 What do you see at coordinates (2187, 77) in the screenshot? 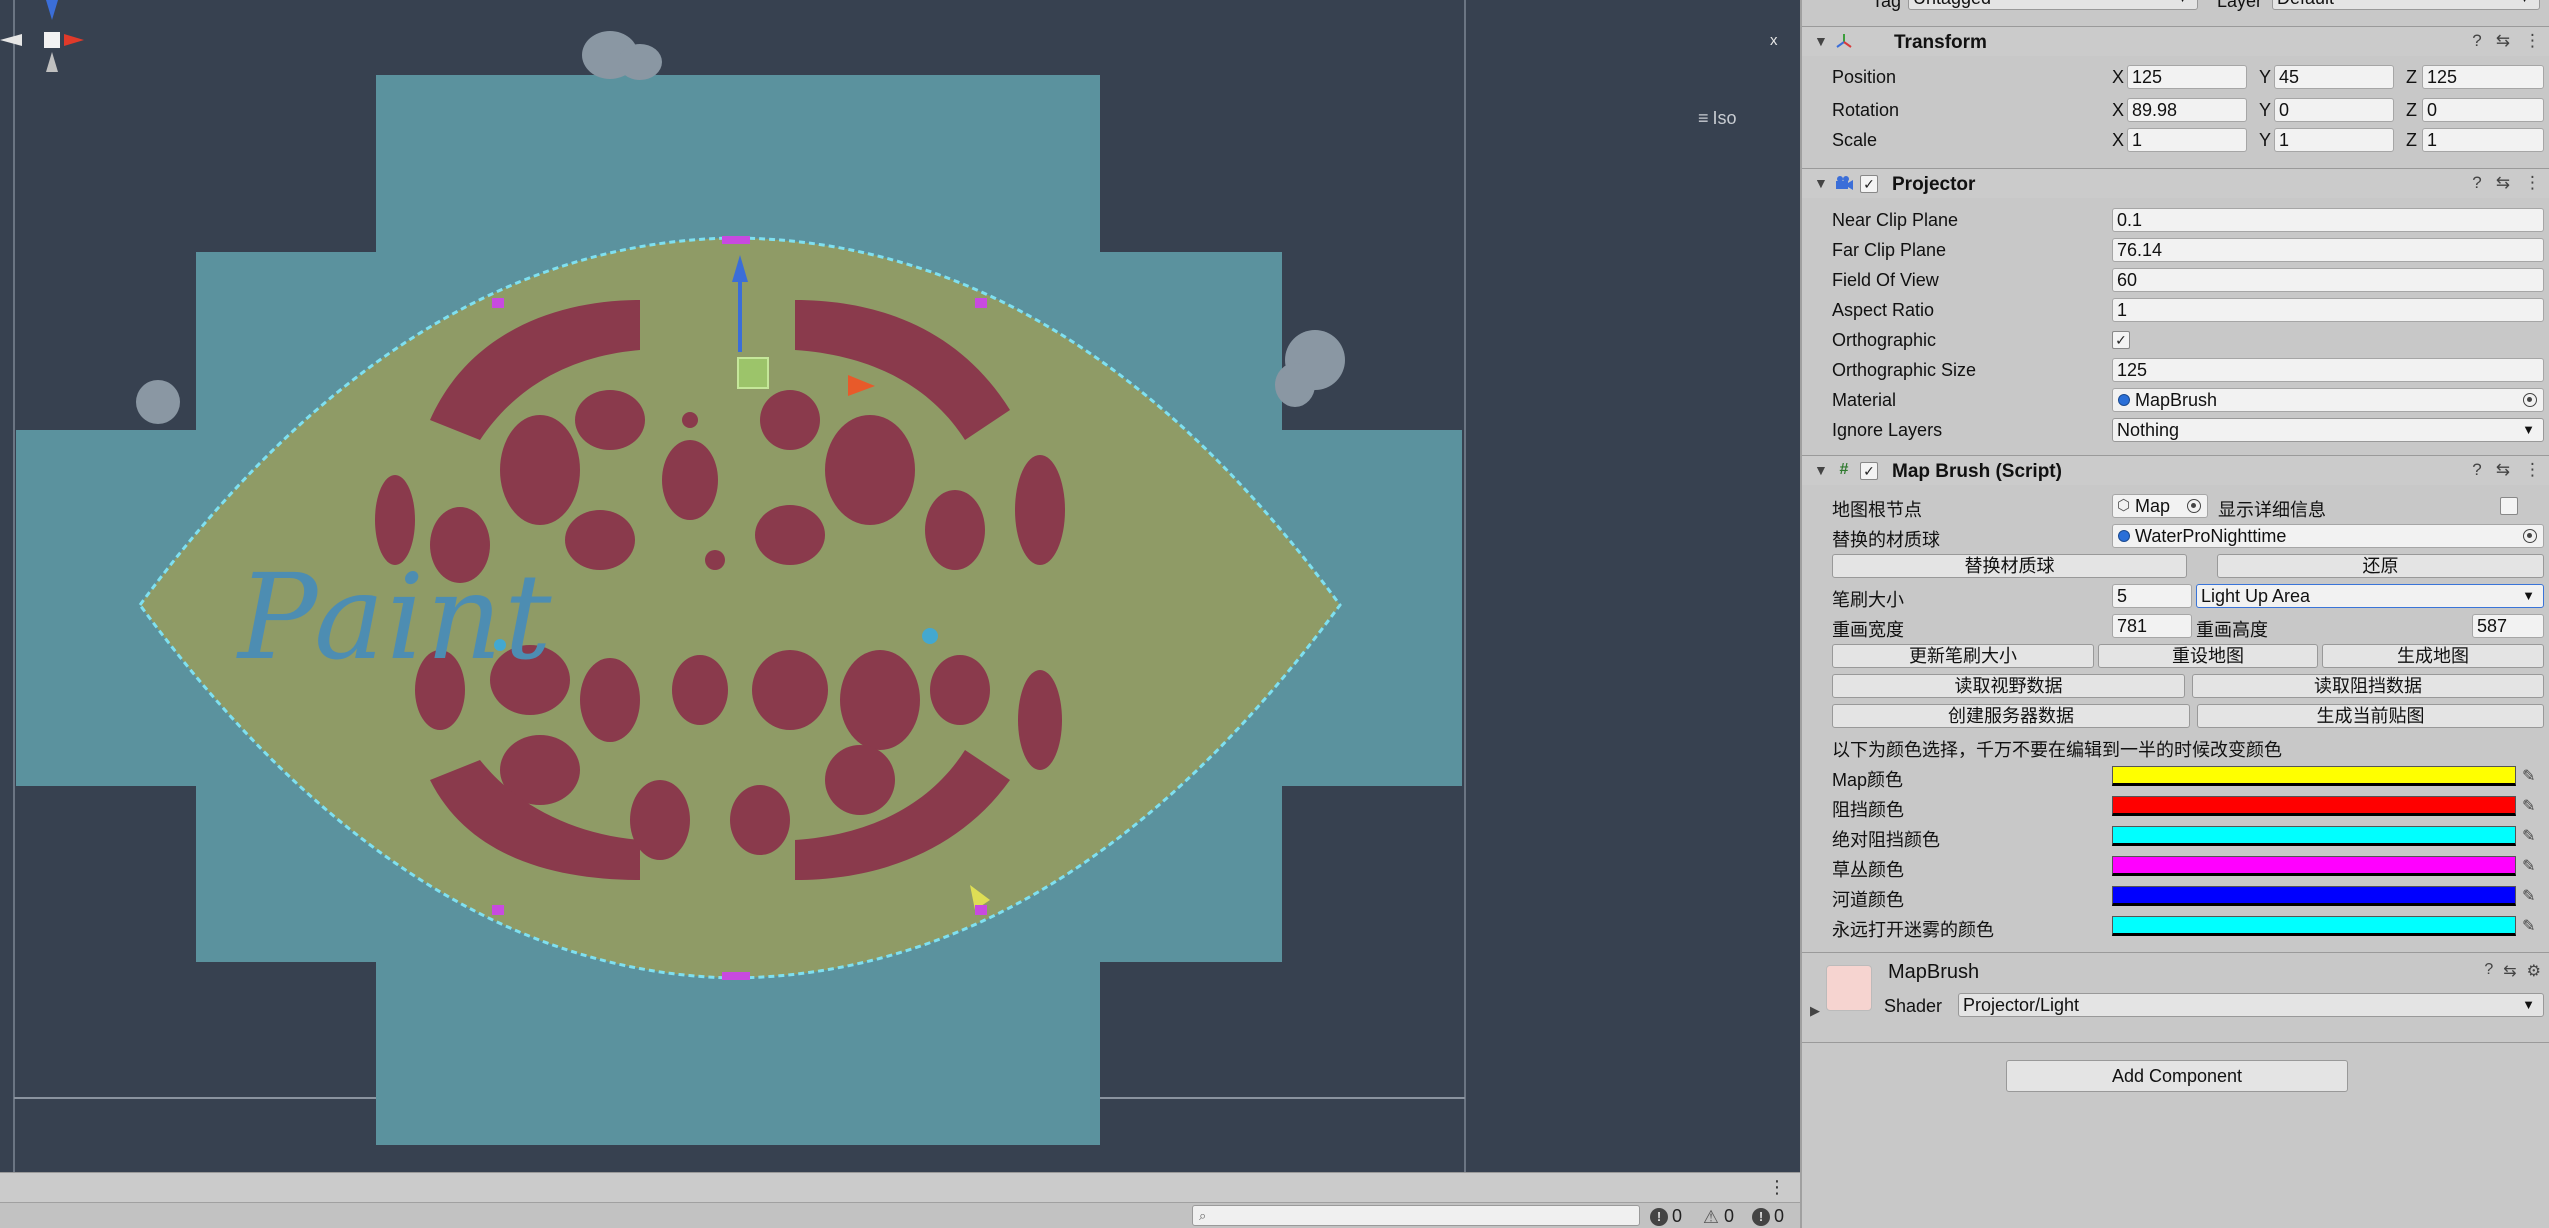
I see `position-x-field: 125` at bounding box center [2187, 77].